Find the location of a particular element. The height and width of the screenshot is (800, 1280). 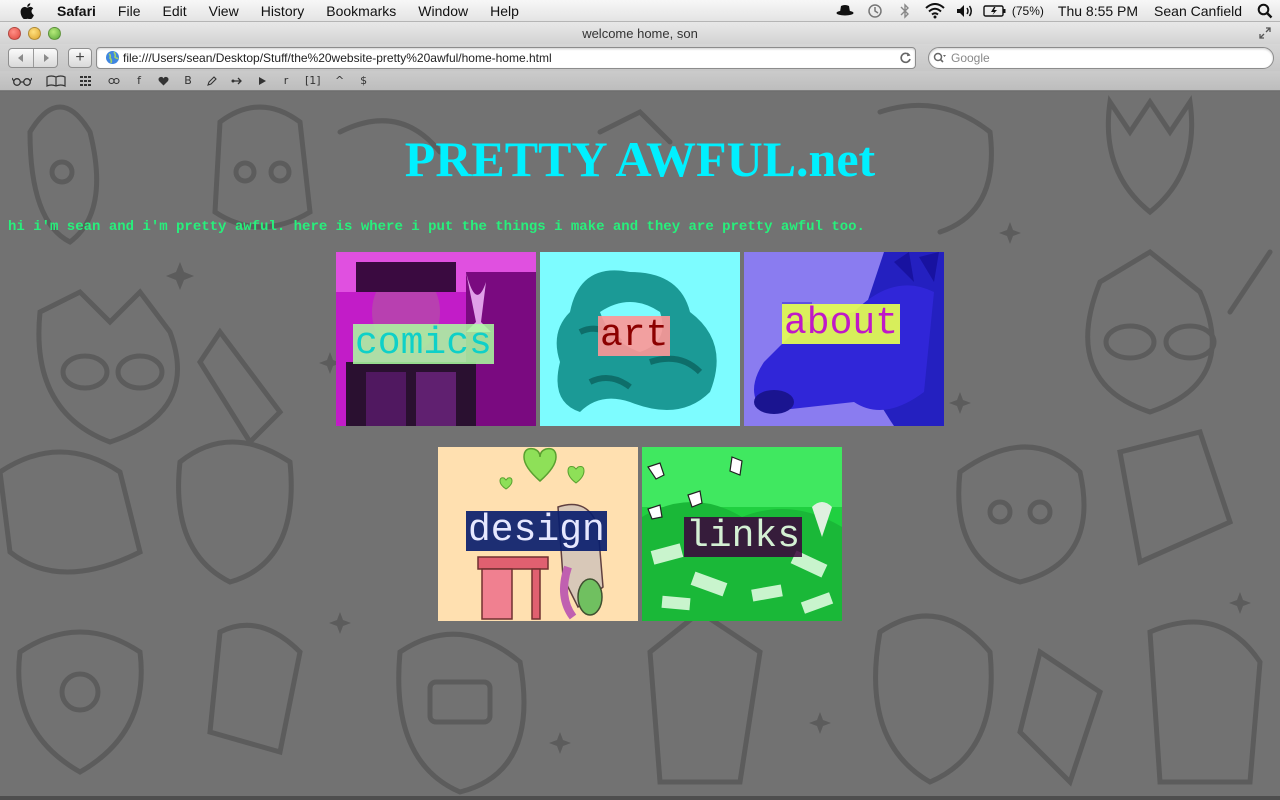

link-chain-icon is located at coordinates (114, 81).